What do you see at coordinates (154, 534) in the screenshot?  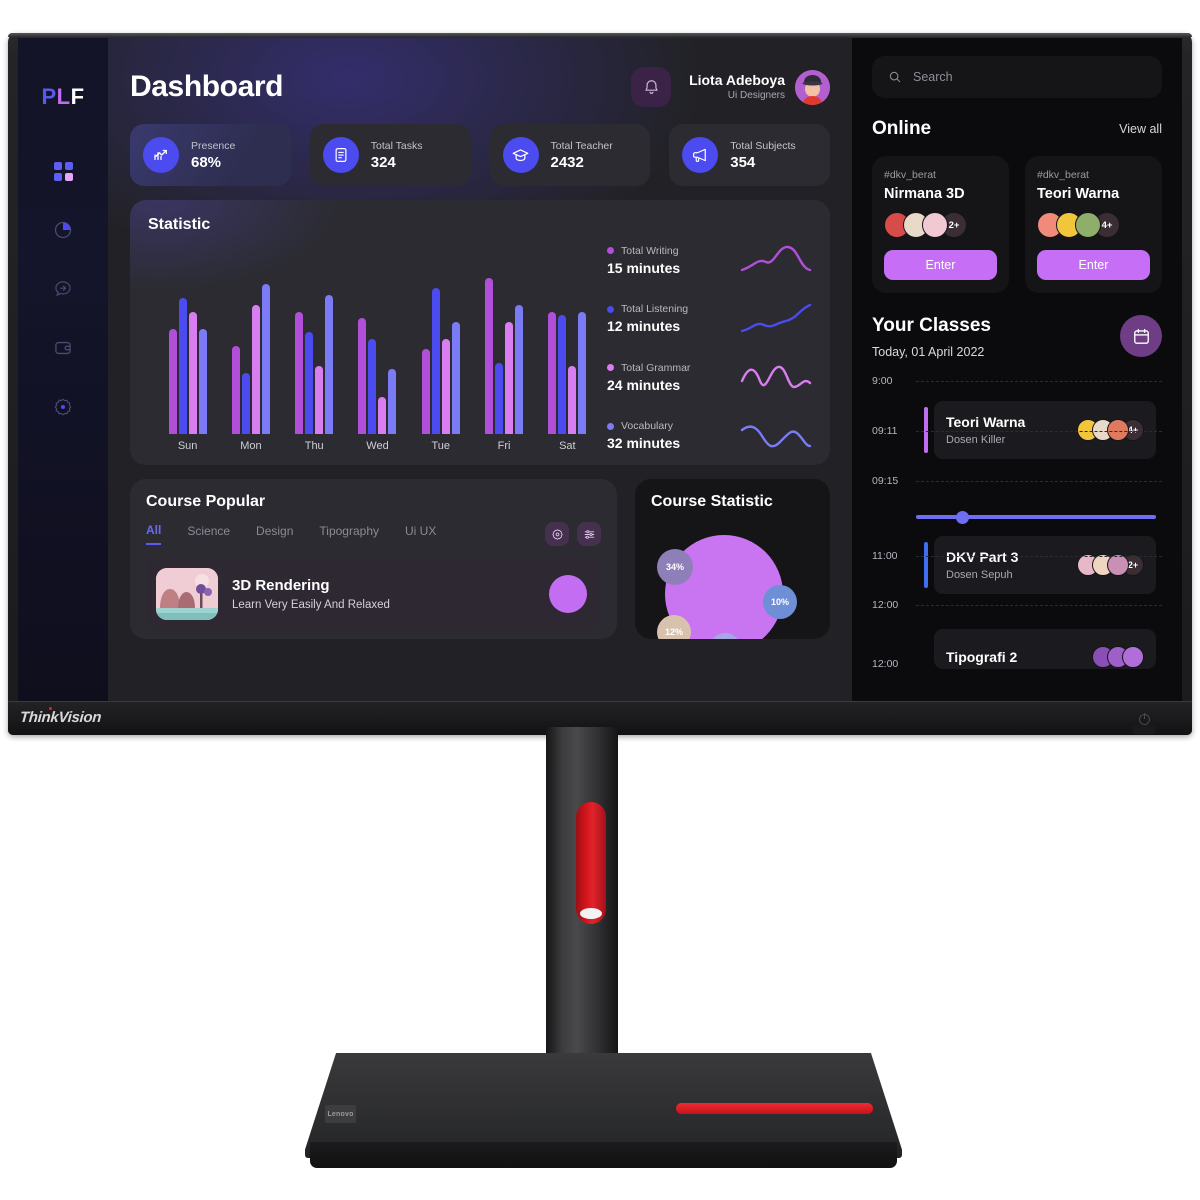 I see `tab-all: All` at bounding box center [154, 534].